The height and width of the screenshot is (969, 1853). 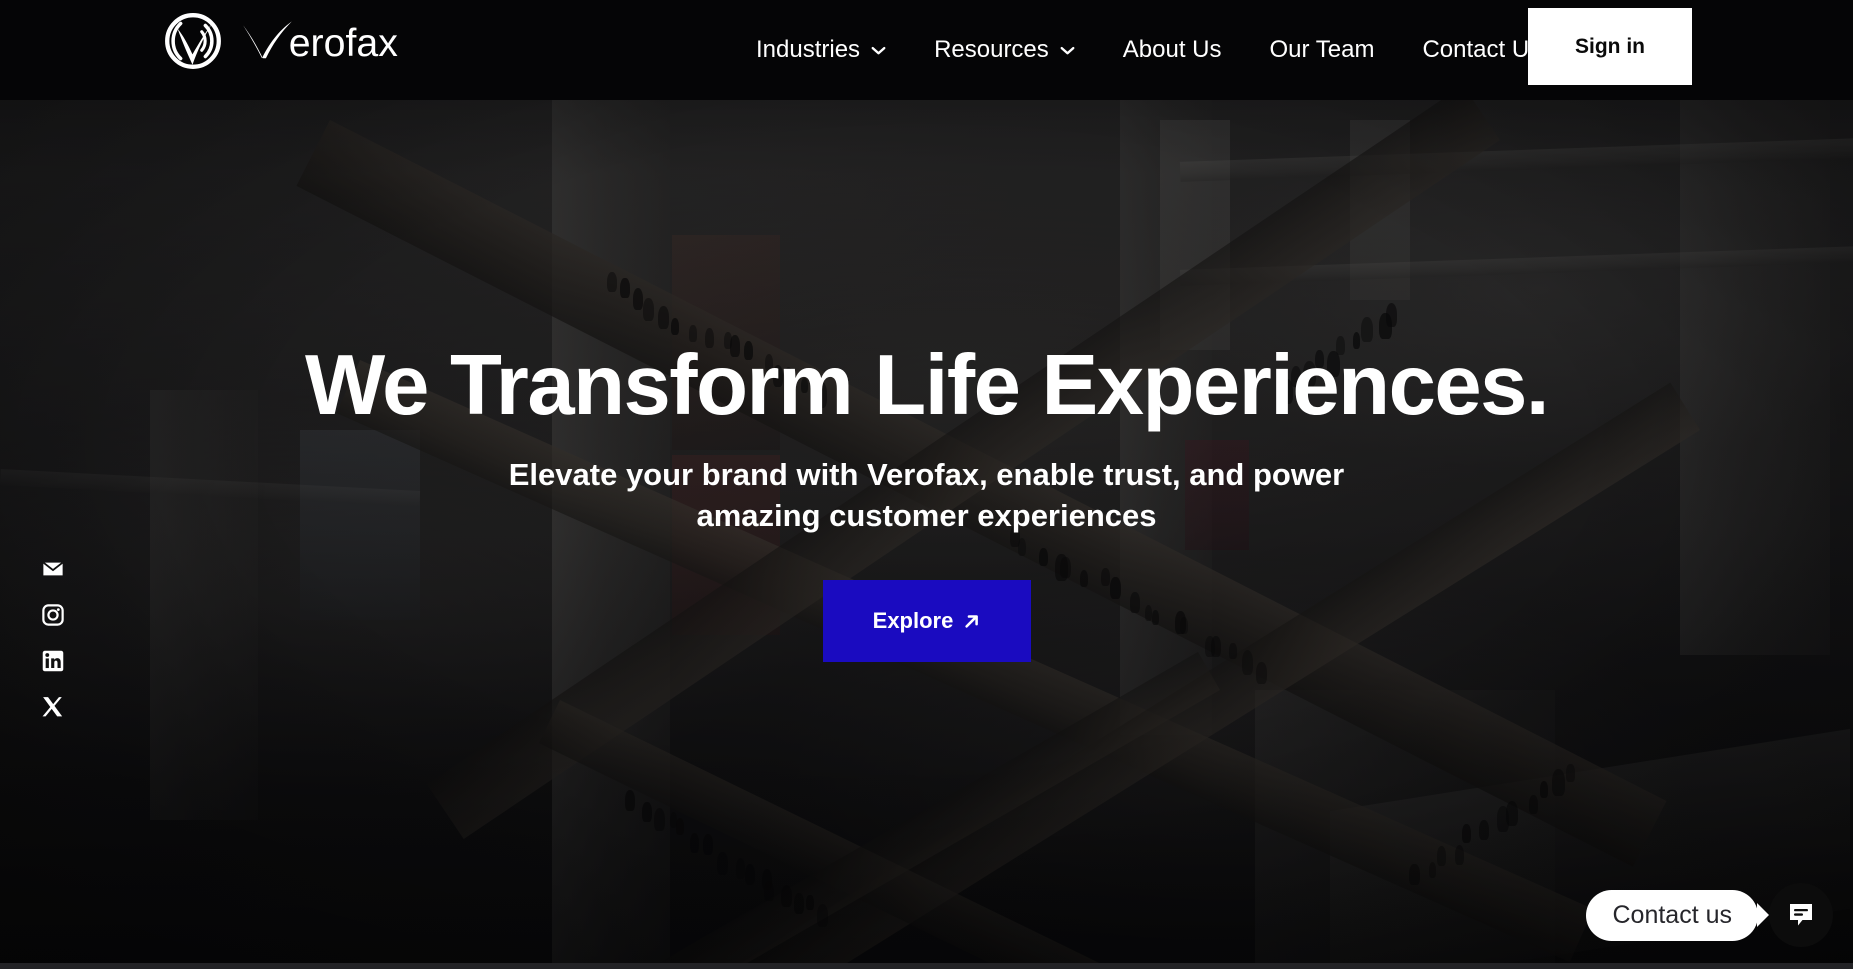 I want to click on chat-prompt-bubble: Contact us, so click(x=1672, y=915).